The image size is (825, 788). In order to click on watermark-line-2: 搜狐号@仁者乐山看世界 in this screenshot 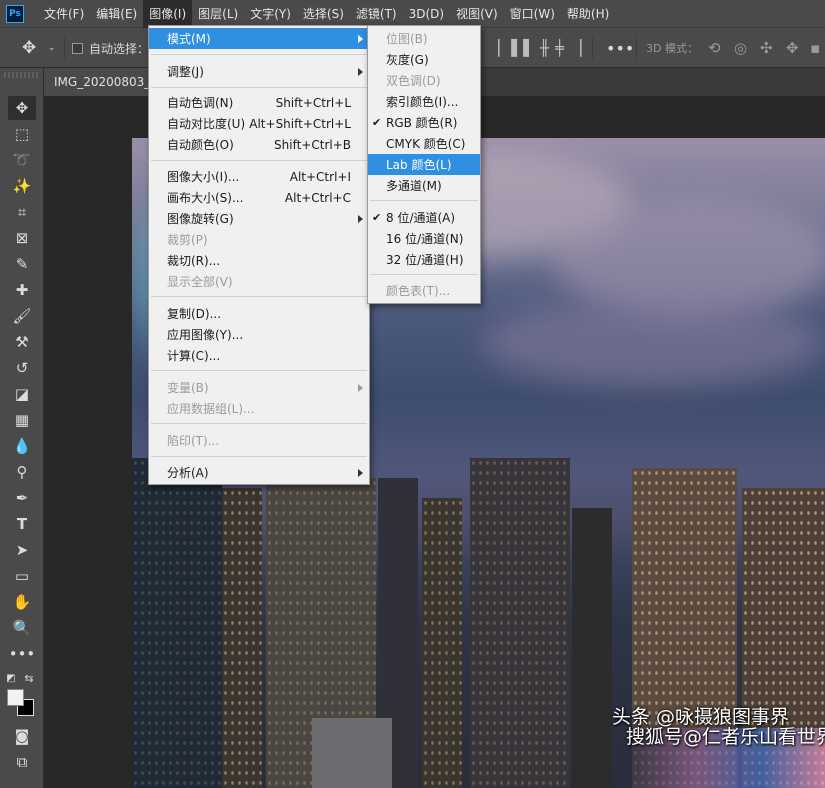, I will do `click(725, 737)`.